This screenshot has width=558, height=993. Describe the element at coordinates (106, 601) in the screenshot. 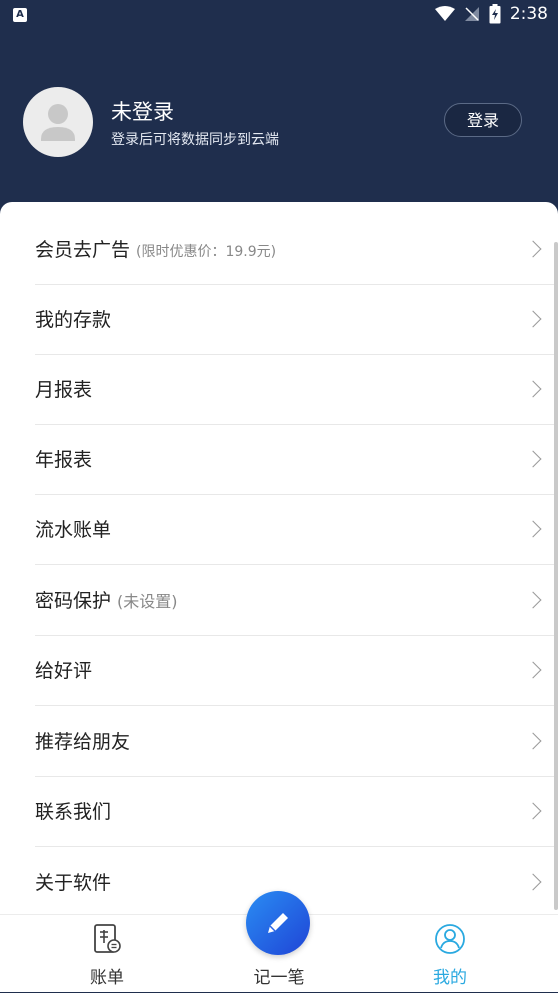

I see `menu-item-label: 密码保护 (未设置)` at that location.